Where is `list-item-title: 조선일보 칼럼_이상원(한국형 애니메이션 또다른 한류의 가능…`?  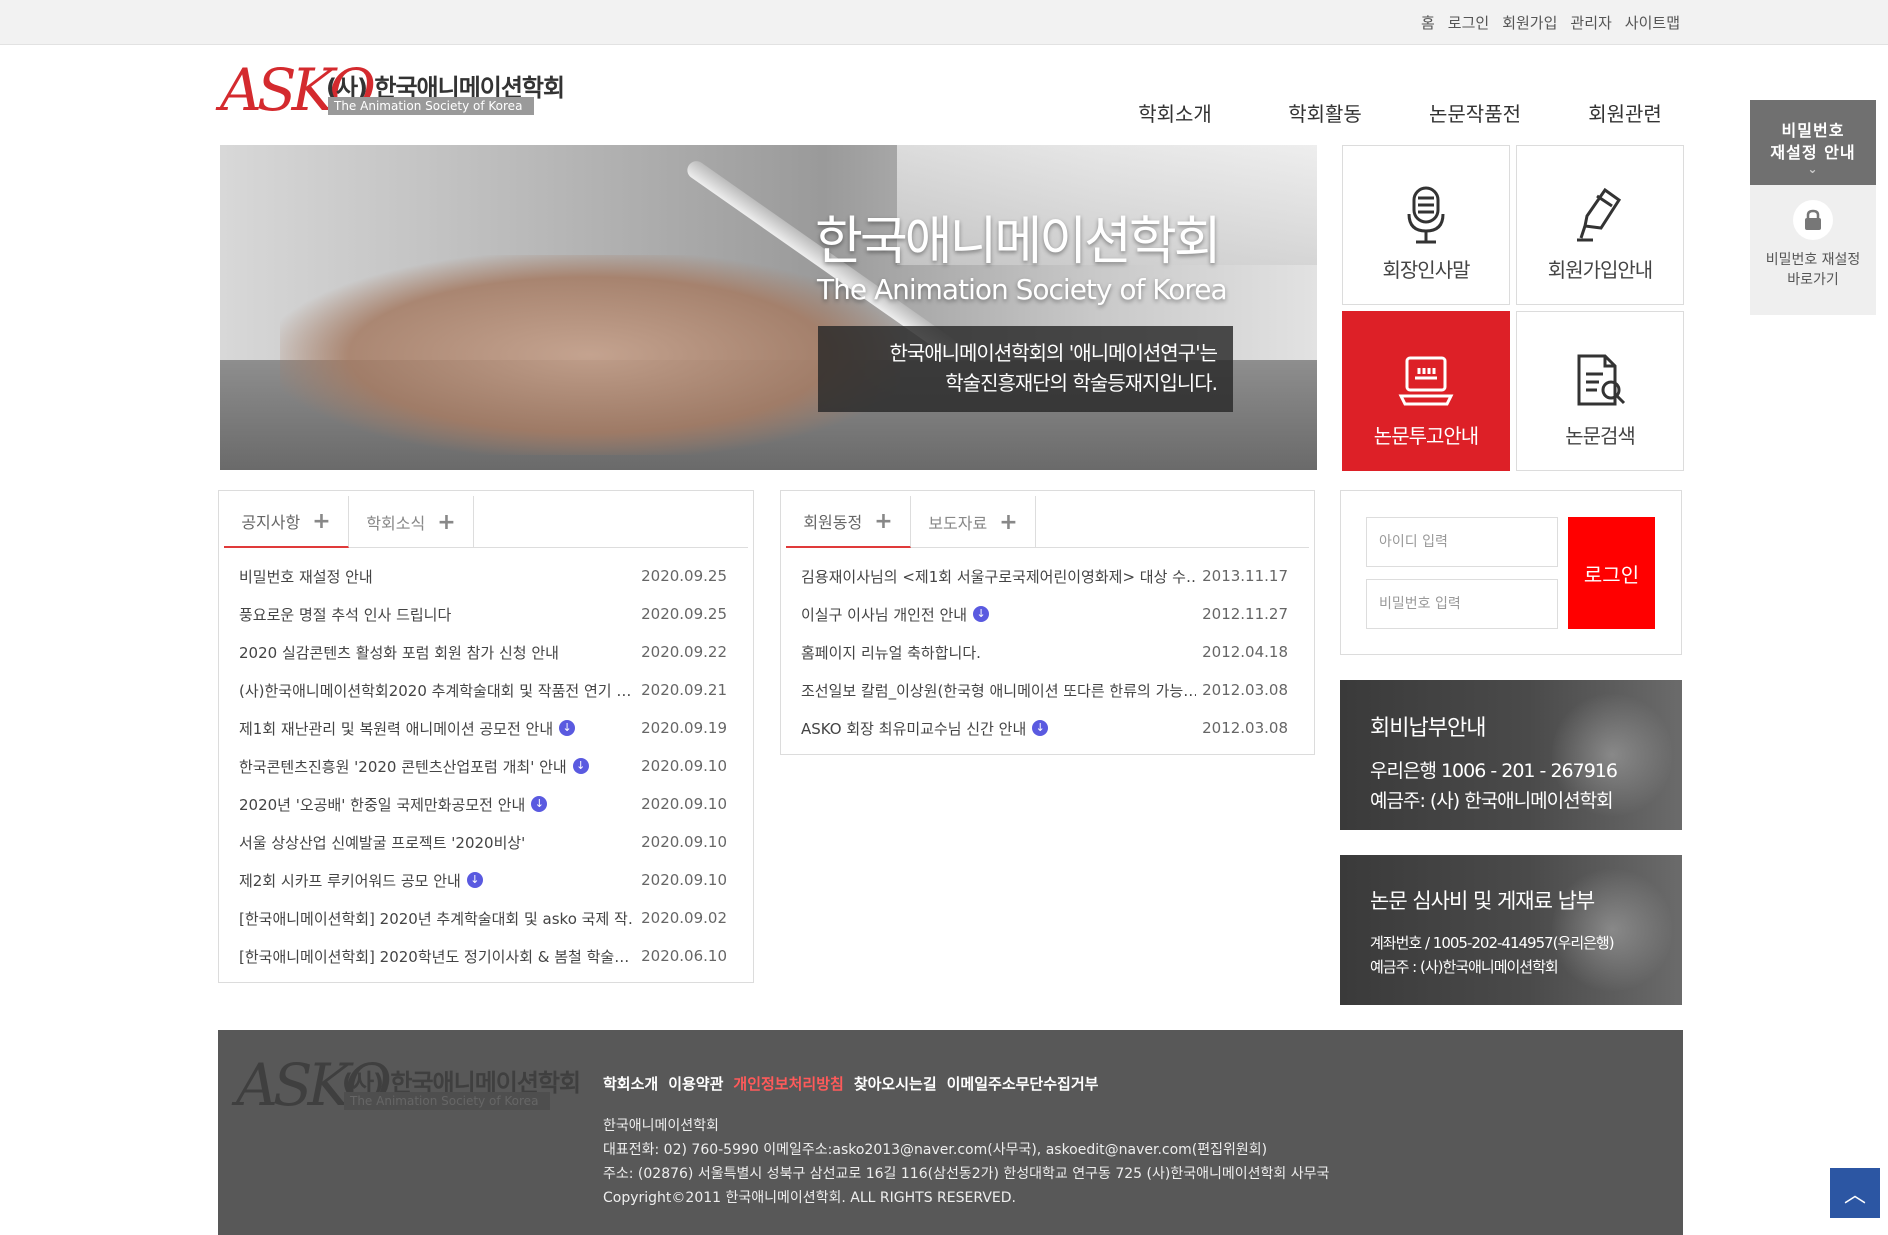
list-item-title: 조선일보 칼럼_이상원(한국형 애니메이션 또다른 한류의 가능… is located at coordinates (998, 690).